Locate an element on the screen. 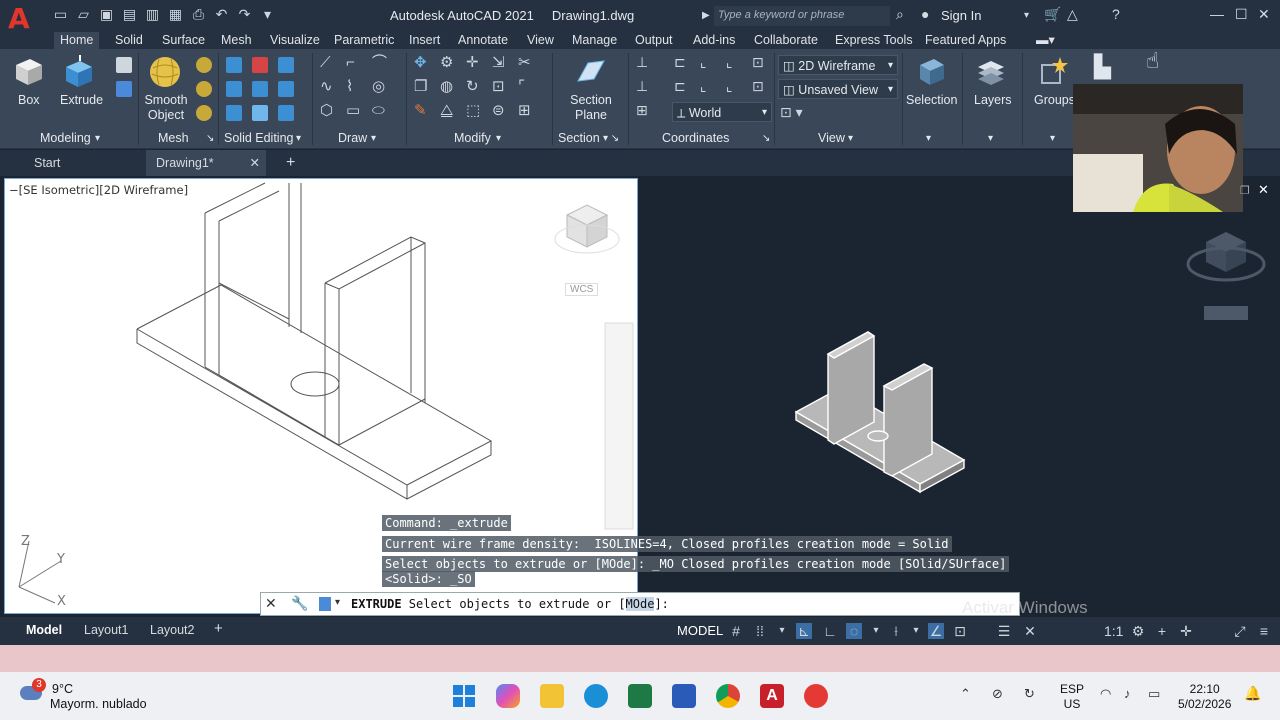  view-select: ◫ Unsaved View ▾ is located at coordinates (838, 89).